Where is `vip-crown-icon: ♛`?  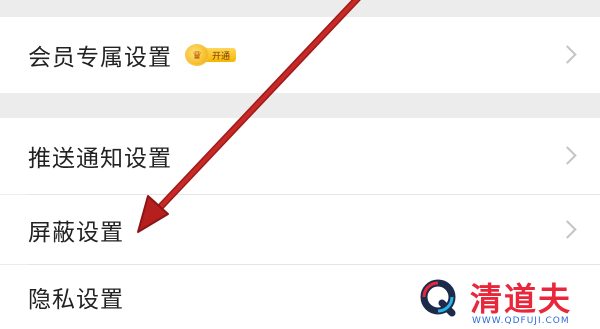
vip-crown-icon: ♛ is located at coordinates (197, 55).